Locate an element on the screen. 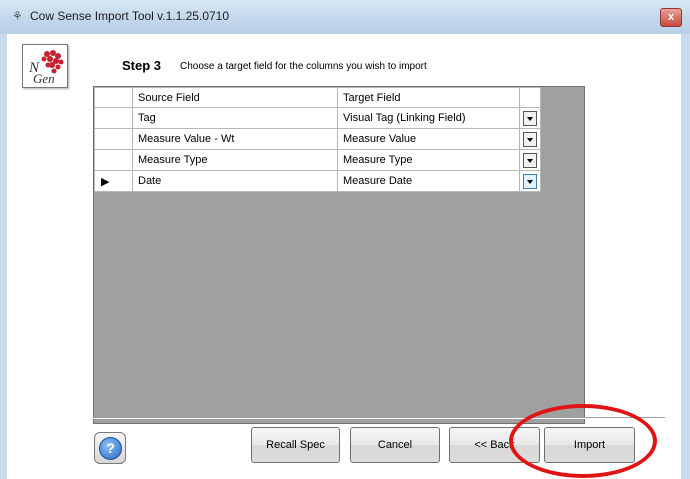 The image size is (690, 479). target-field-cell: Measure Value is located at coordinates (428, 139).